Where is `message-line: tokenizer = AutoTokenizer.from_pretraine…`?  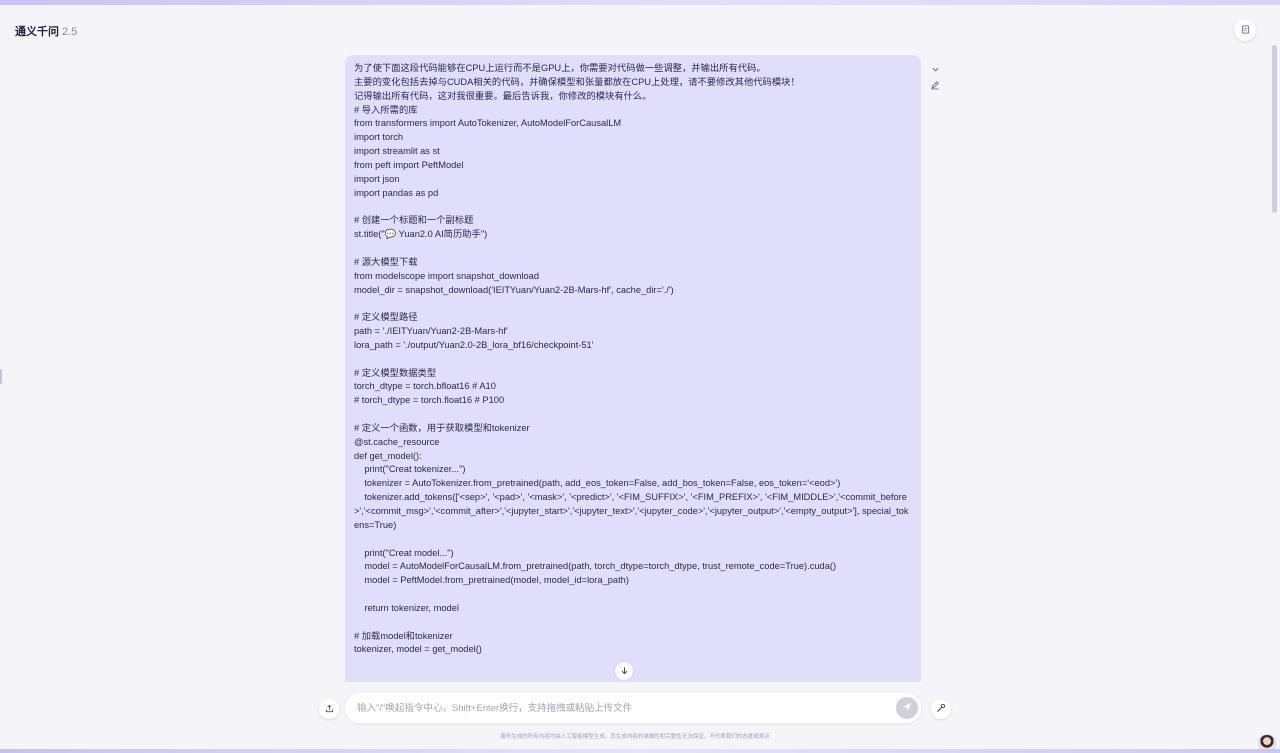
message-line: tokenizer = AutoTokenizer.from_pretraine… is located at coordinates (597, 483).